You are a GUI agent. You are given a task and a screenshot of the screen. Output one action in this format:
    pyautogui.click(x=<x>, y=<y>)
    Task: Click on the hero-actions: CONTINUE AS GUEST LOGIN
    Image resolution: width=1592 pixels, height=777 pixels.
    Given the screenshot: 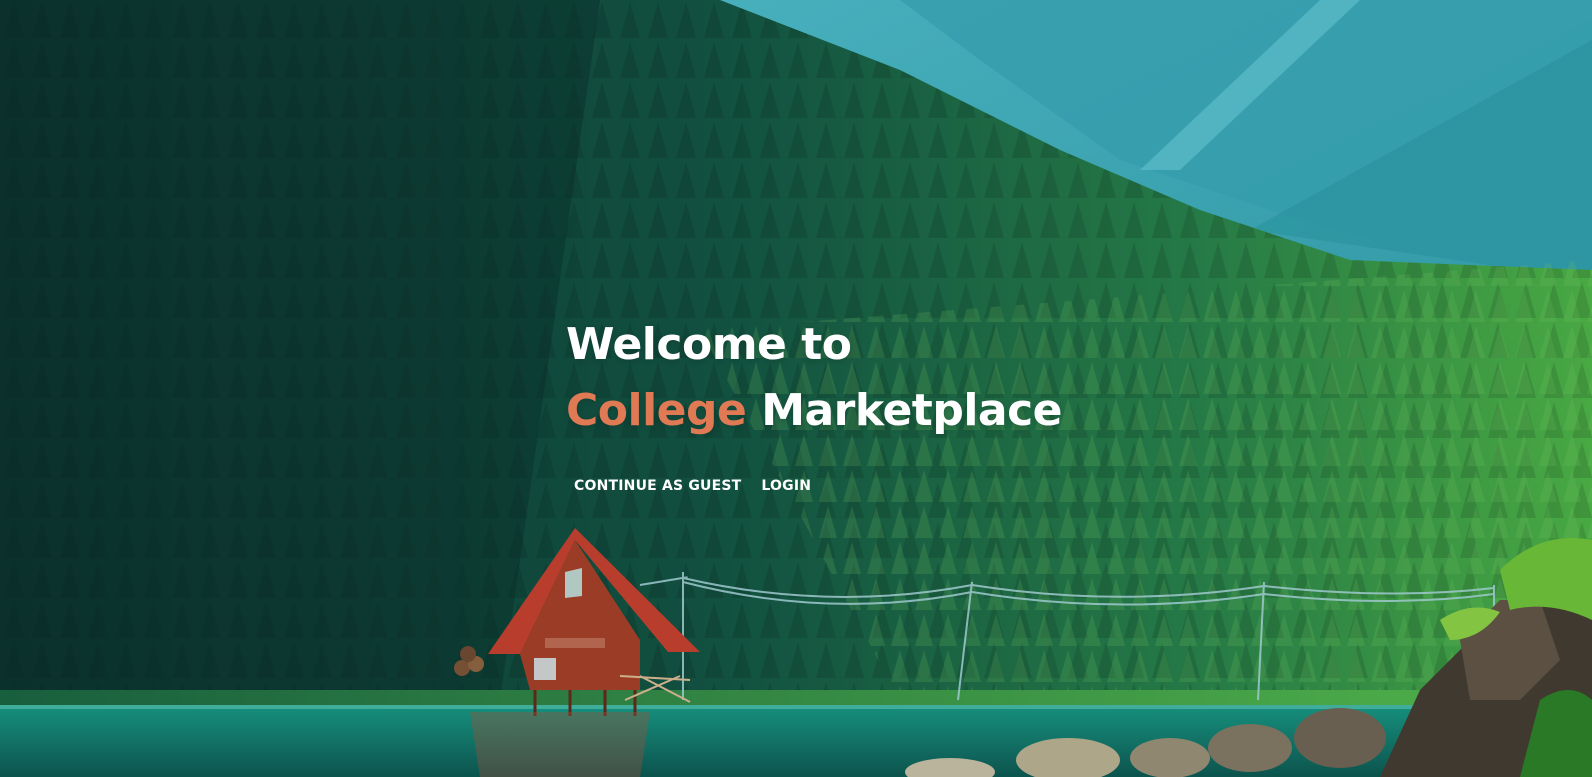 What is the action you would take?
    pyautogui.click(x=692, y=486)
    